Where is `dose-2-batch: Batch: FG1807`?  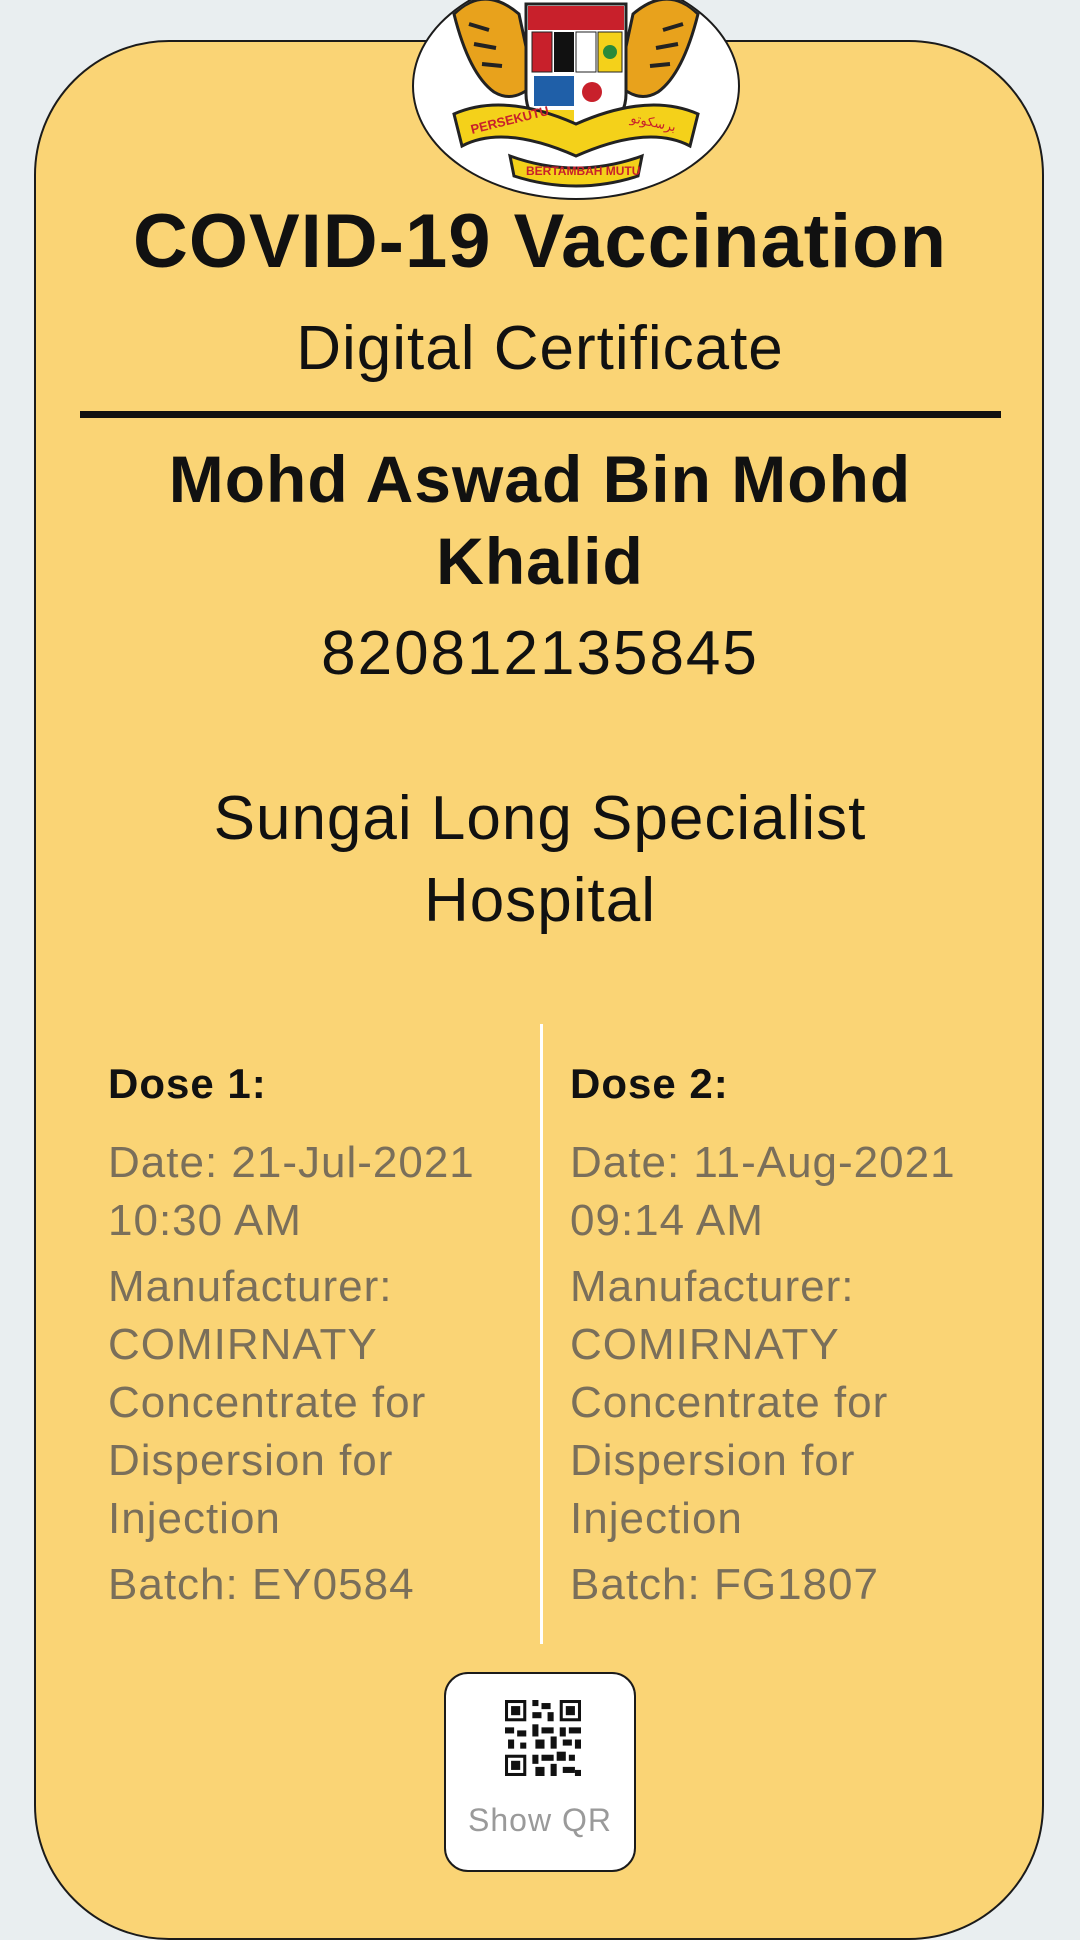
dose-2-batch: Batch: FG1807 is located at coordinates (724, 1584).